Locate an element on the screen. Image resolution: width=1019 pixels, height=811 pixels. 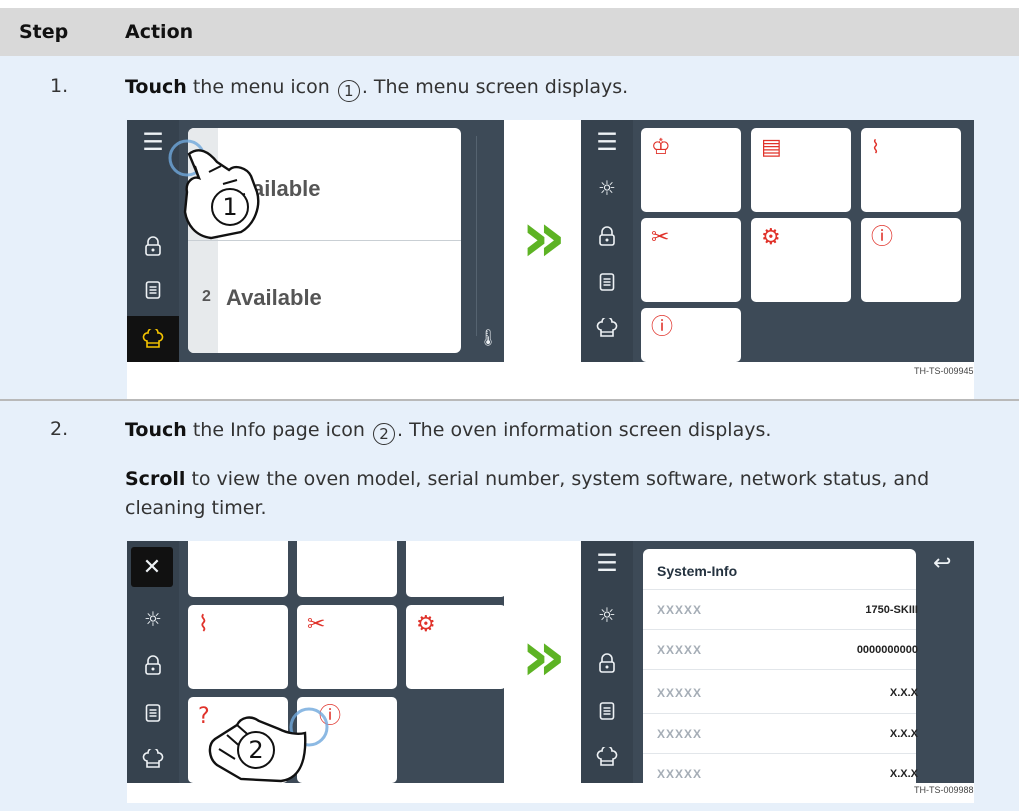
info-value: 1750-SKIII is located at coordinates (891, 610).